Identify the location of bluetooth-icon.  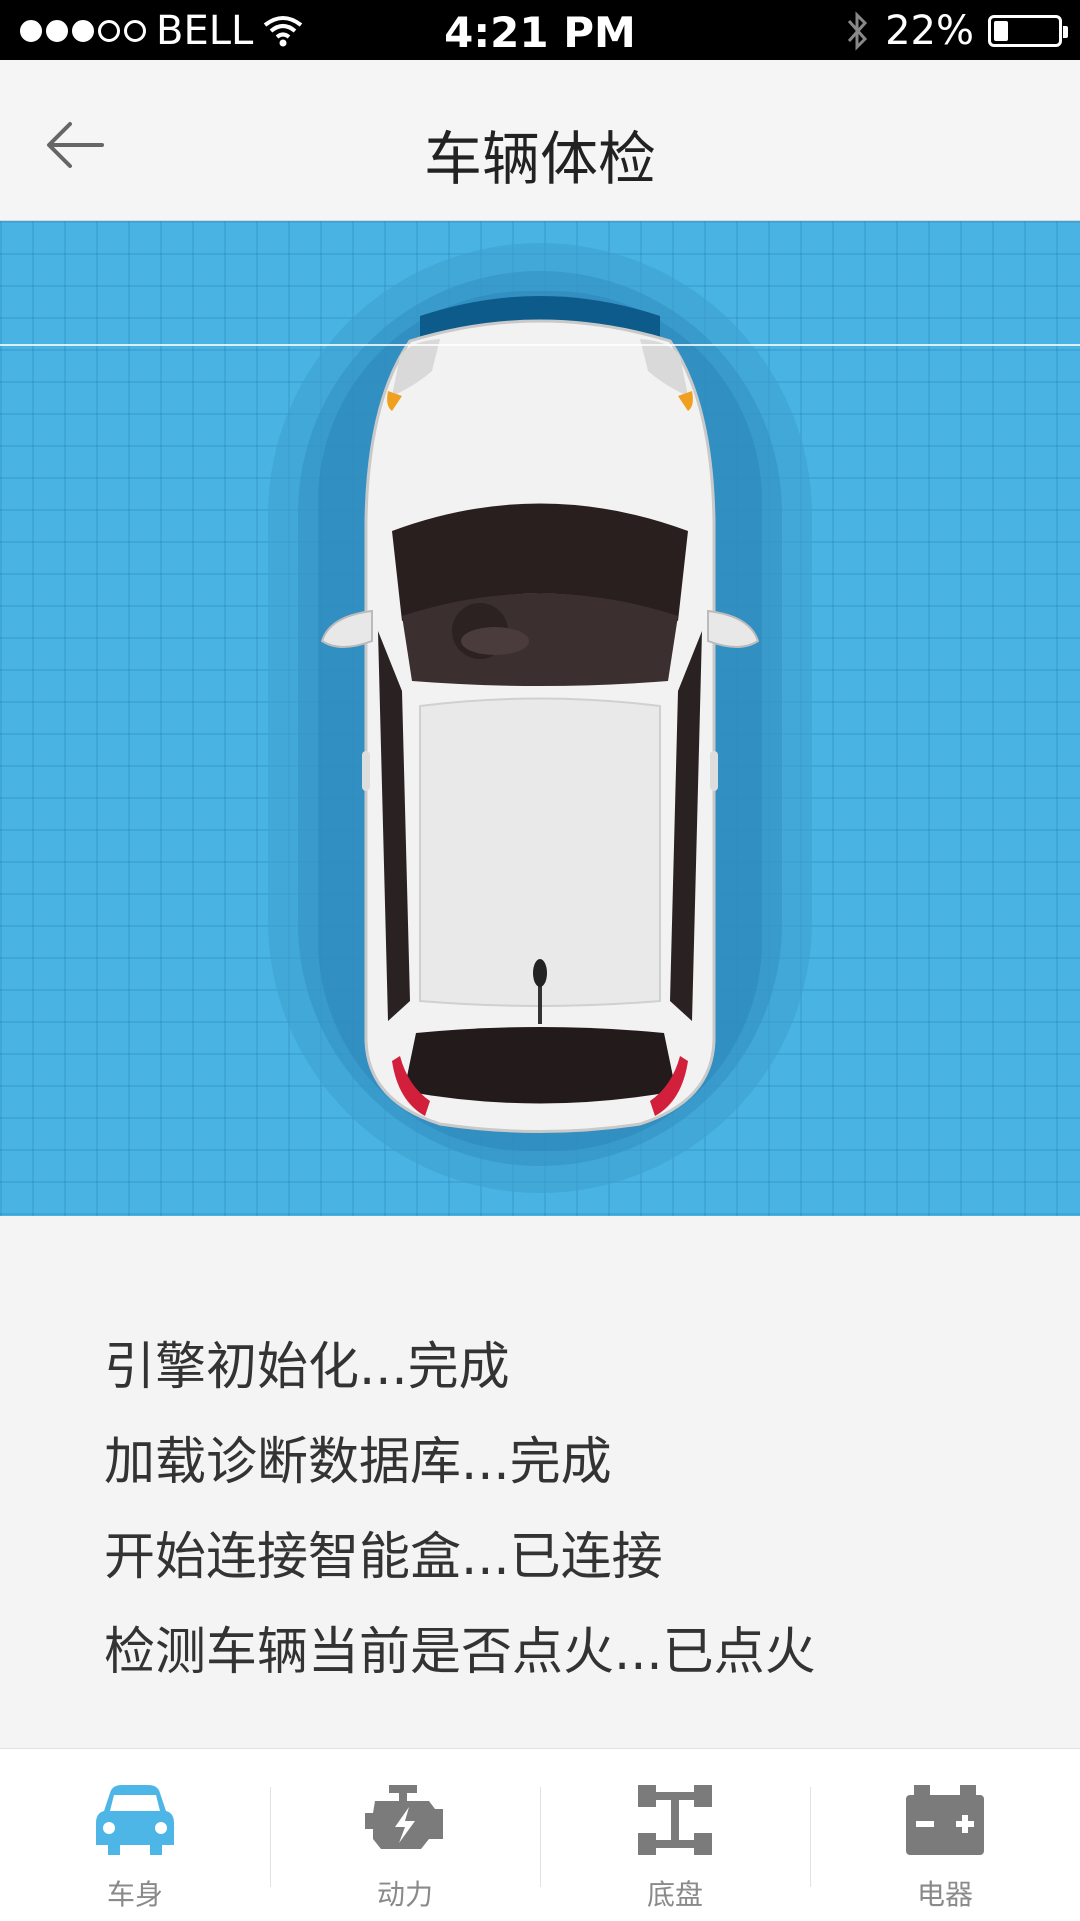
(857, 31).